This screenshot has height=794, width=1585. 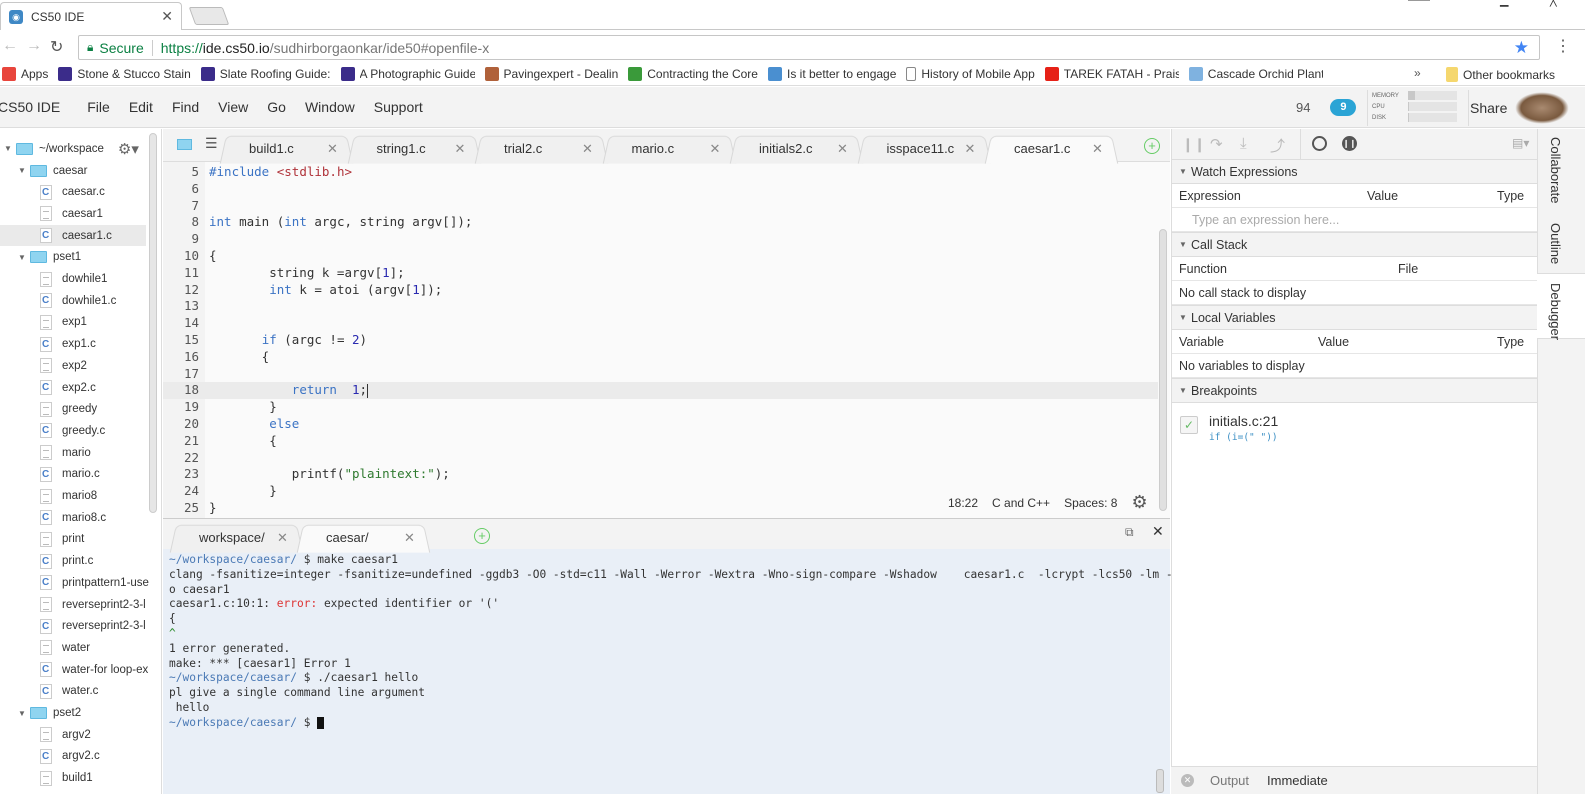 What do you see at coordinates (398, 107) in the screenshot?
I see `menu-support: Support` at bounding box center [398, 107].